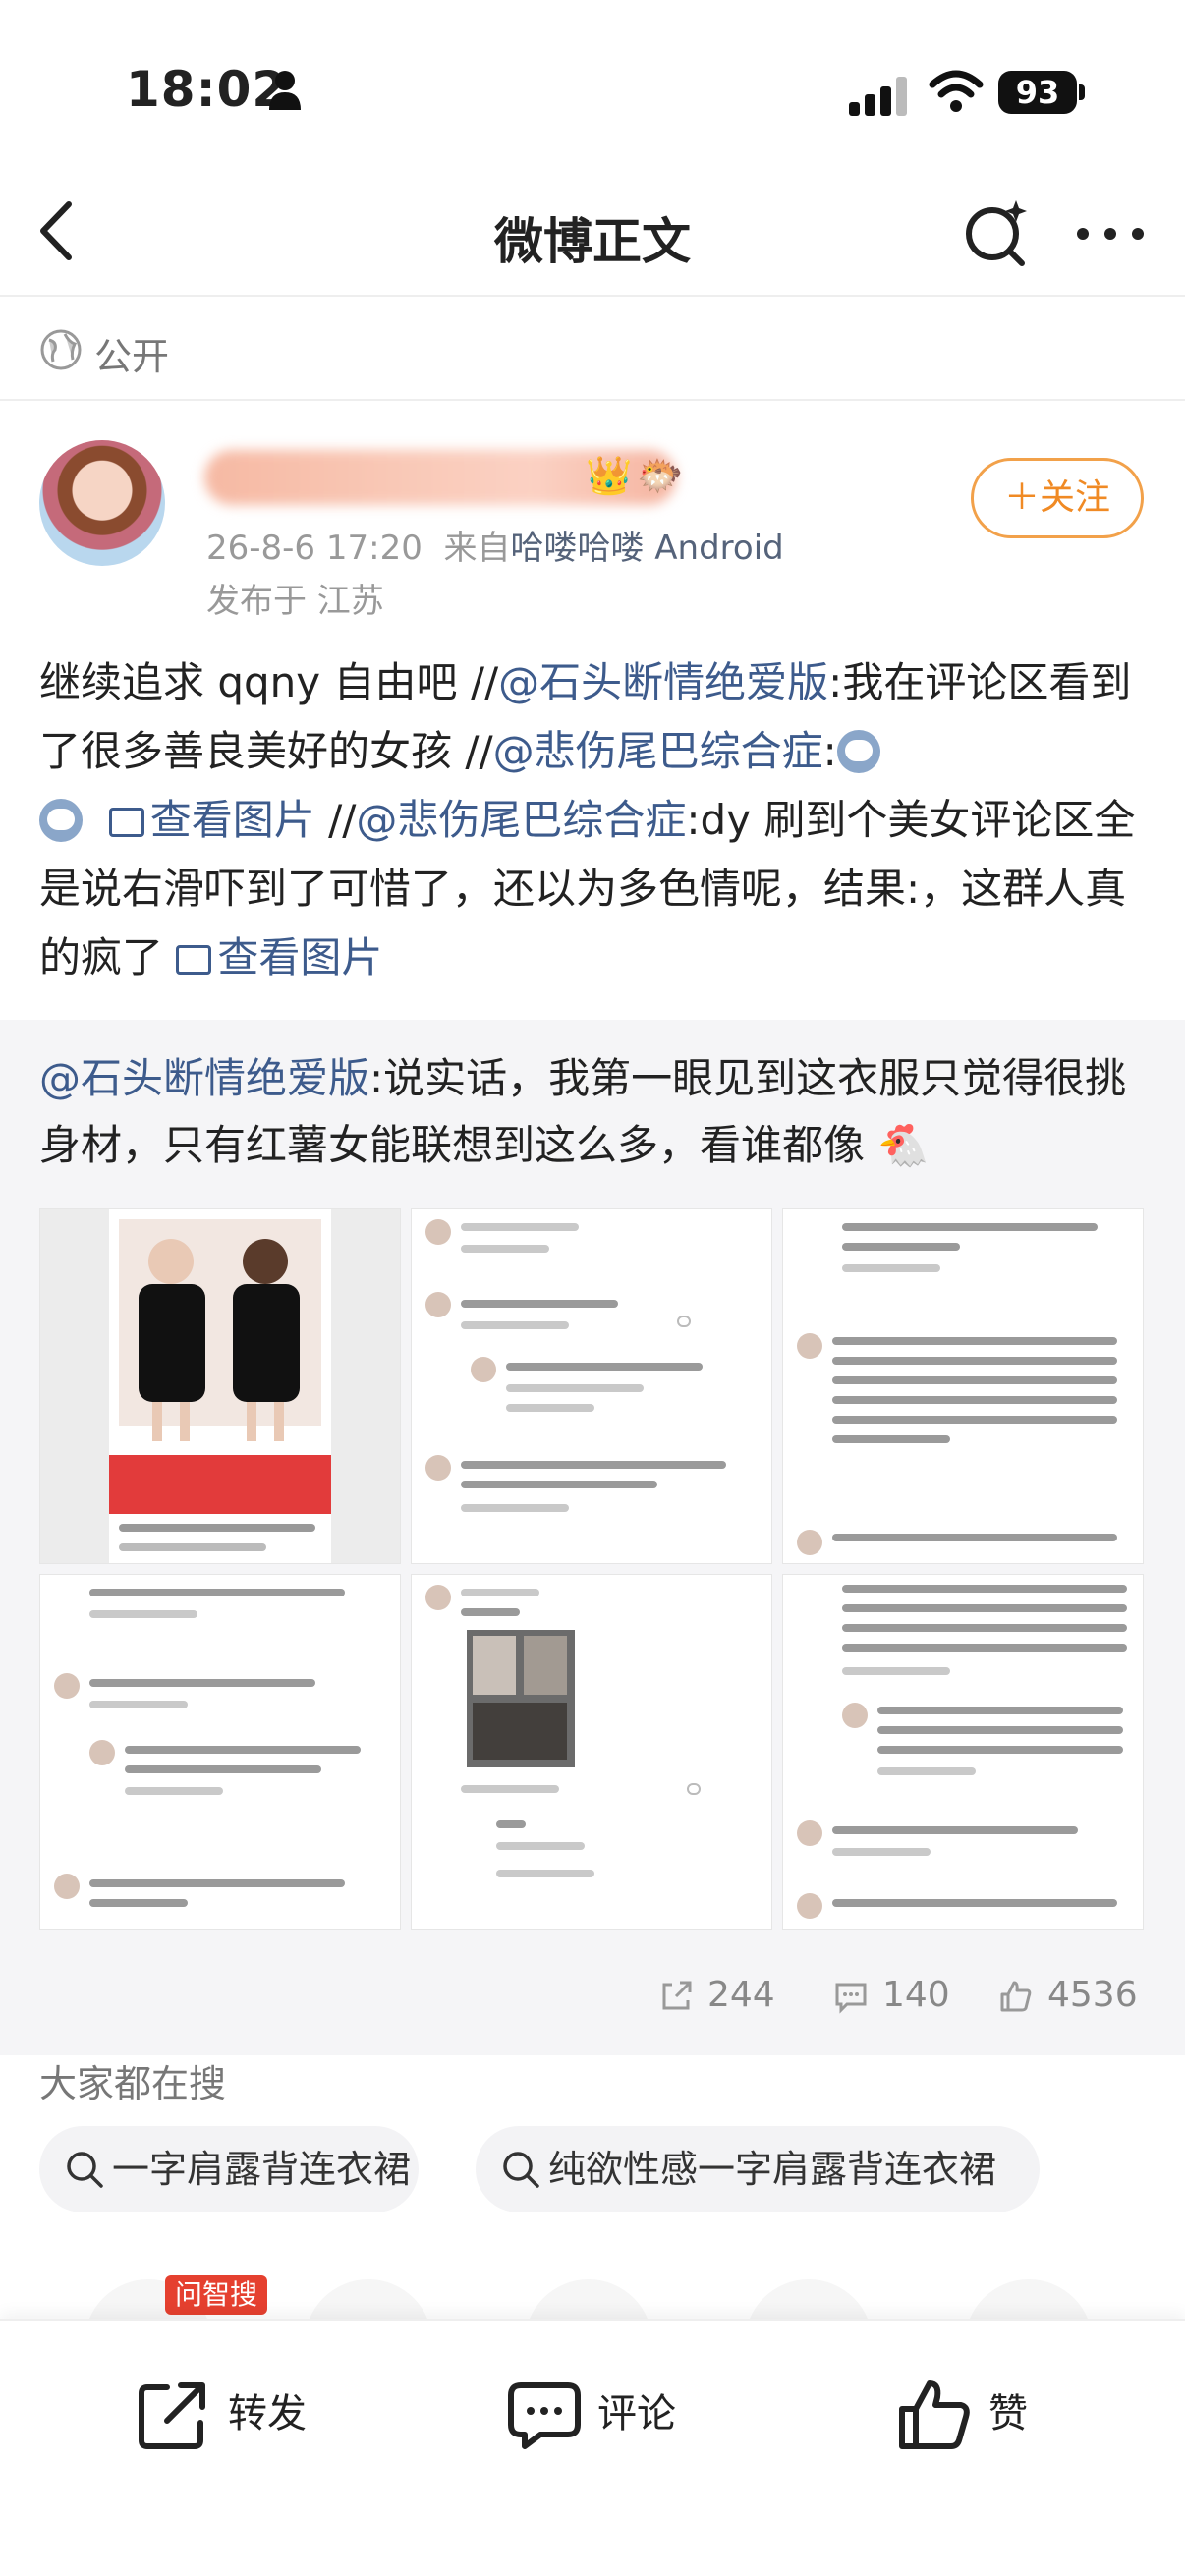 The image size is (1185, 2576). Describe the element at coordinates (269, 682) in the screenshot. I see `post-text-seg: 继续追求 qqny 自由吧 //` at that location.